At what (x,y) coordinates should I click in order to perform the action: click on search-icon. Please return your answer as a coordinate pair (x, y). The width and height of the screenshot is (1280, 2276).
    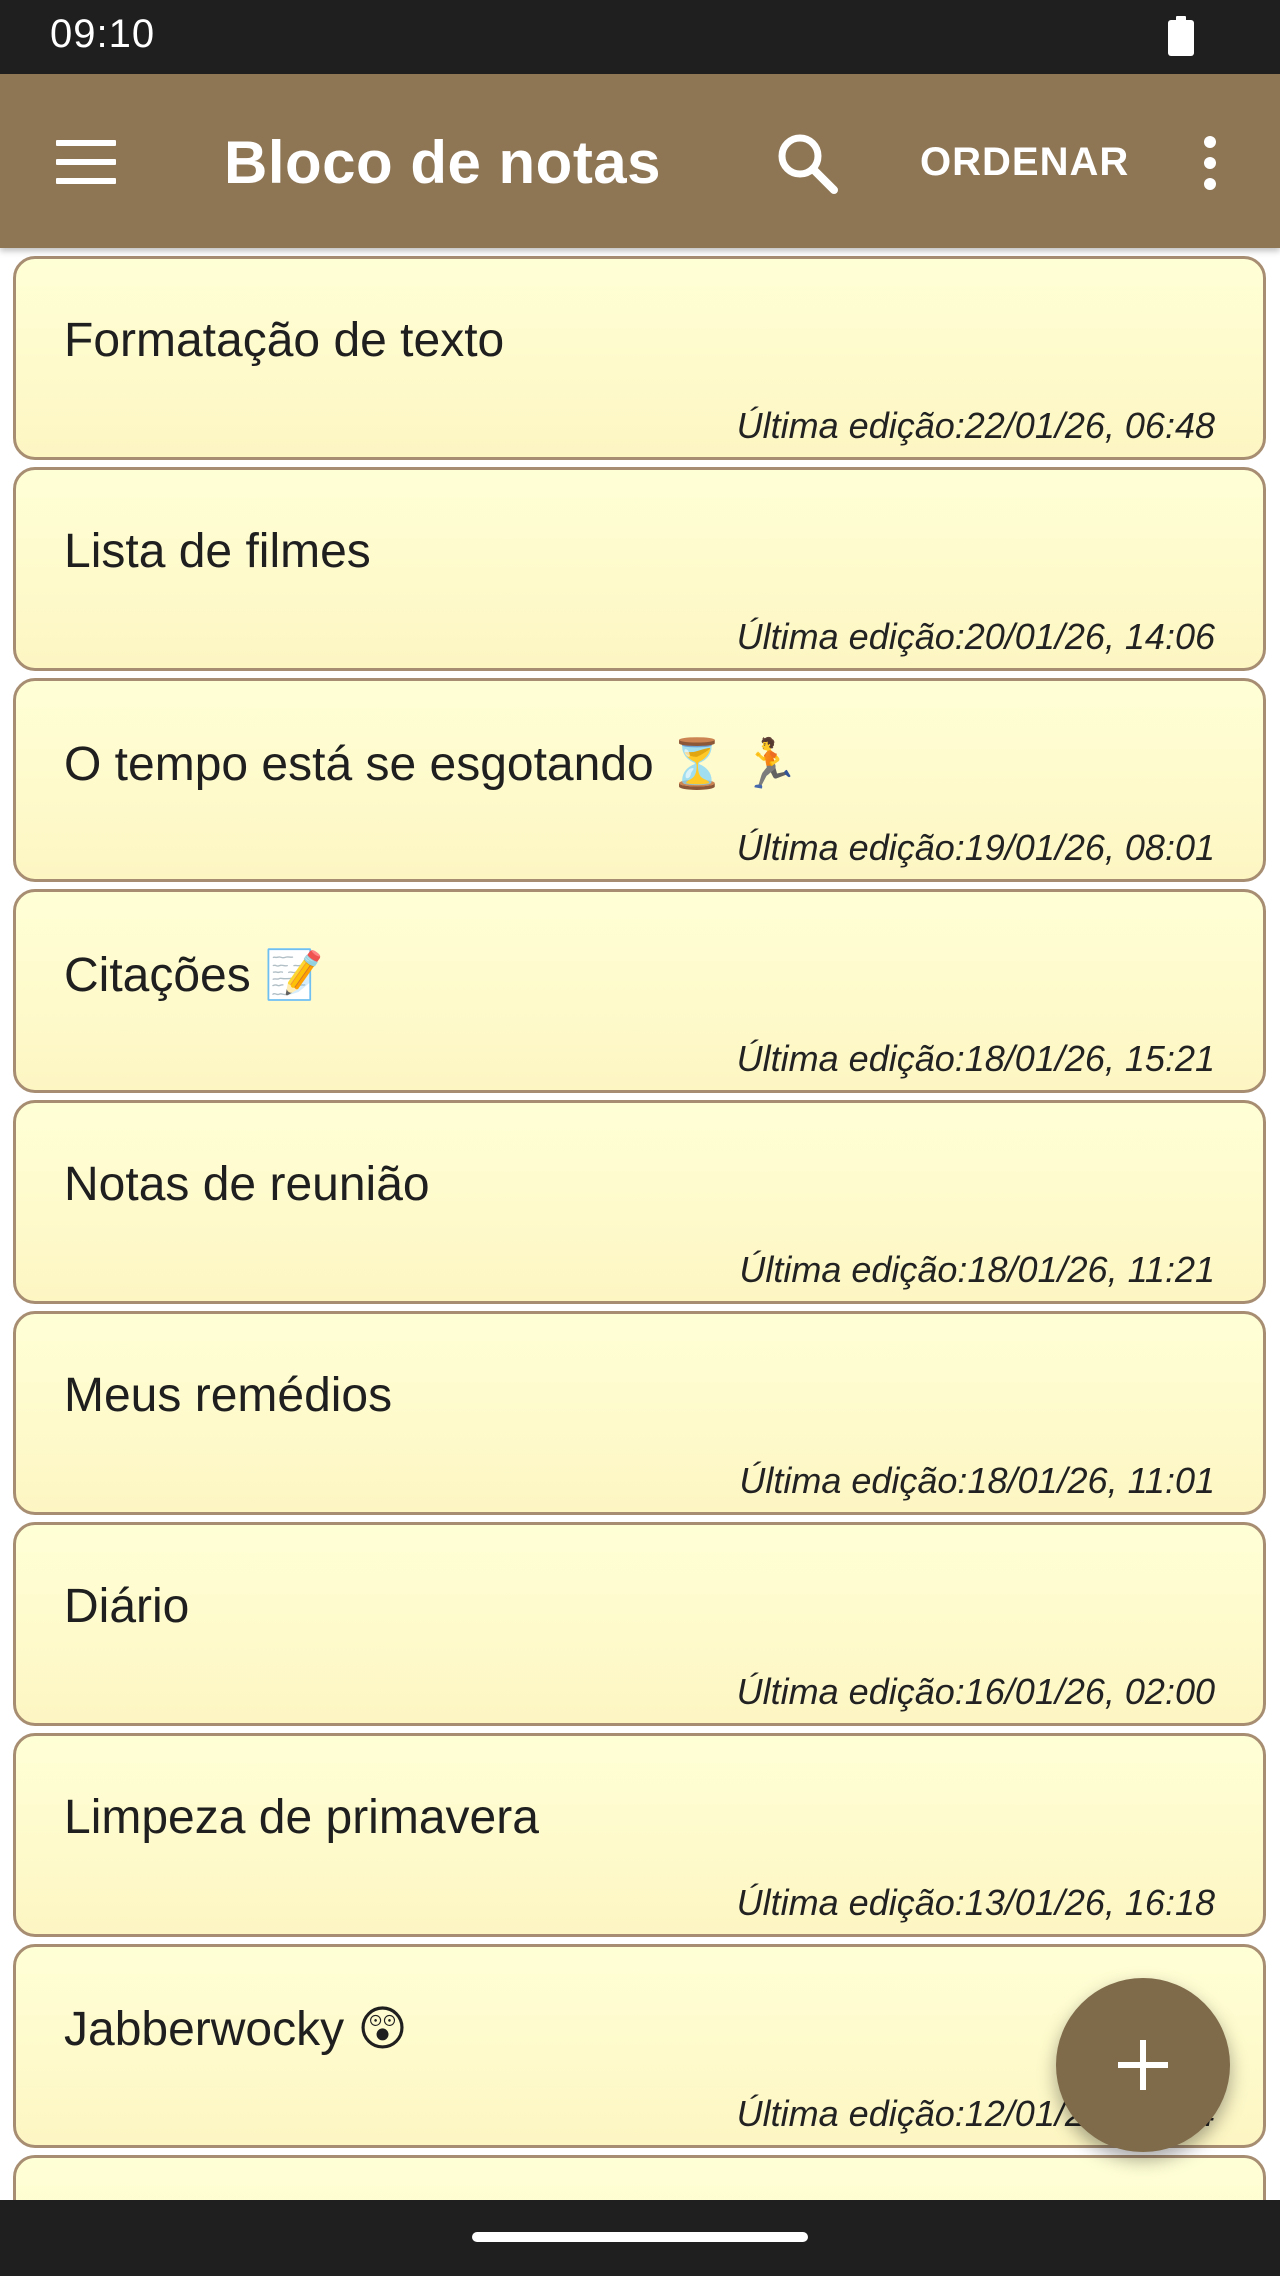
    Looking at the image, I should click on (807, 163).